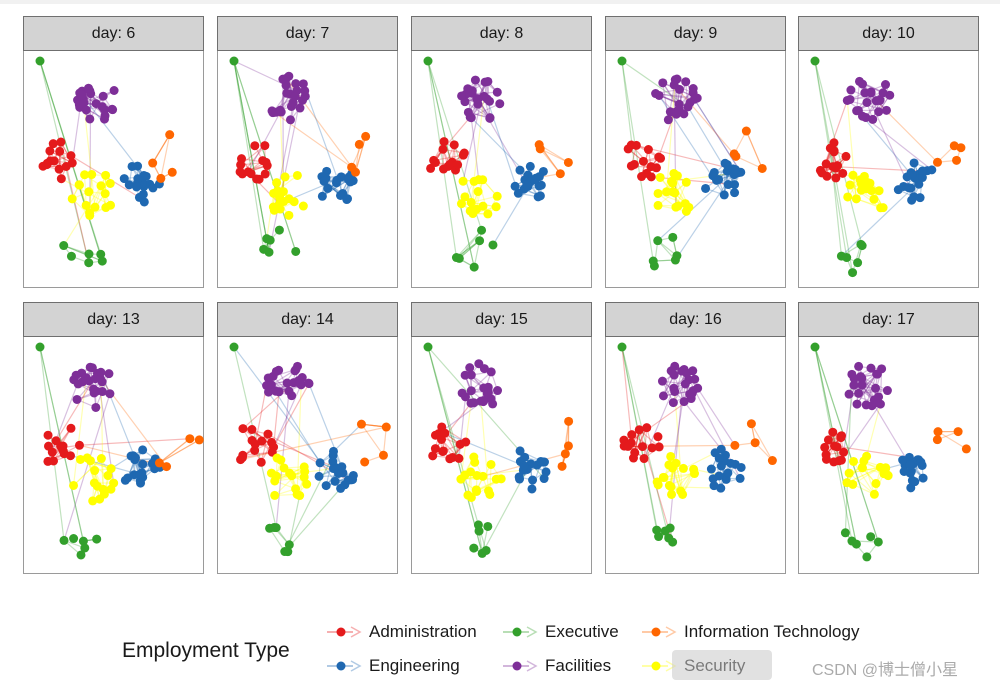 This screenshot has width=1000, height=685. What do you see at coordinates (501, 319) in the screenshot?
I see `facet-strip-label: day: 15` at bounding box center [501, 319].